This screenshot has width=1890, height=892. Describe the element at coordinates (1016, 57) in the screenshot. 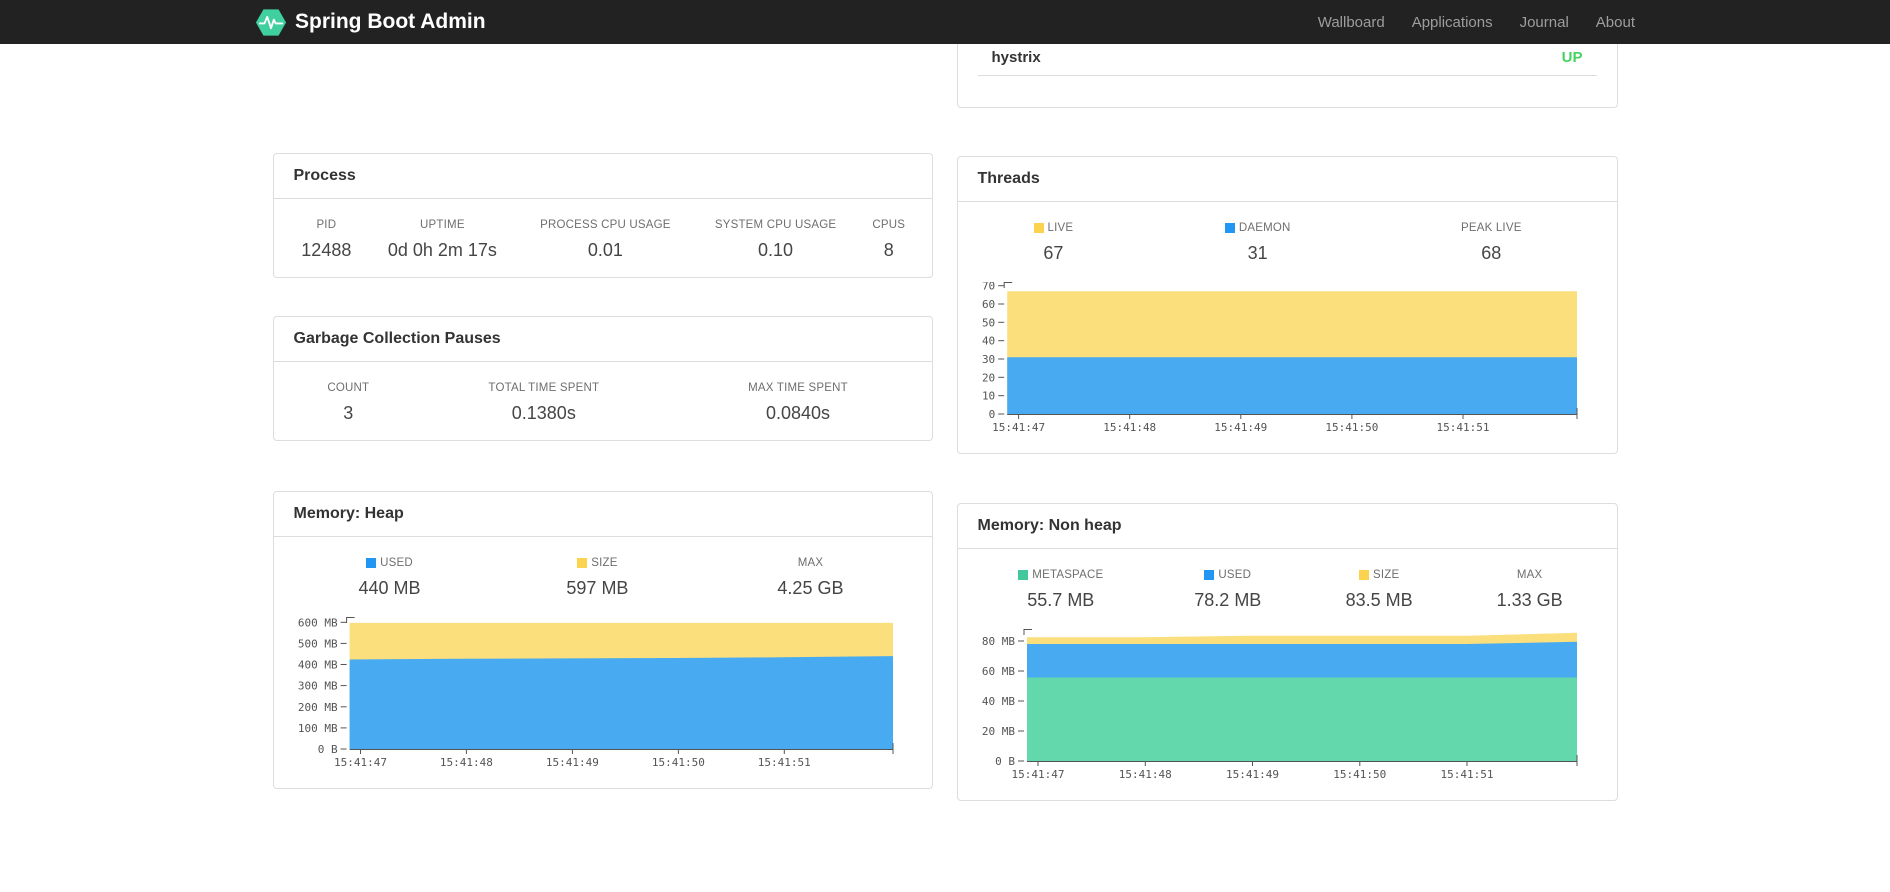

I see `service-name: hystrix` at that location.